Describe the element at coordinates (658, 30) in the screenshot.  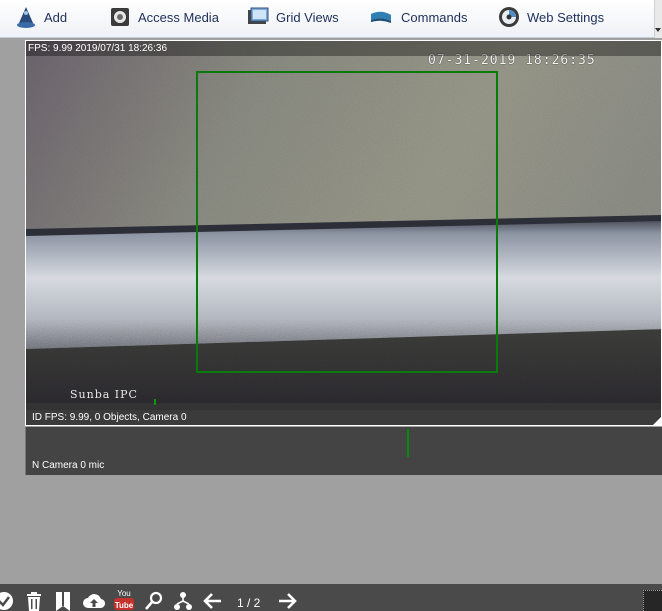
I see `chevron-down-icon` at that location.